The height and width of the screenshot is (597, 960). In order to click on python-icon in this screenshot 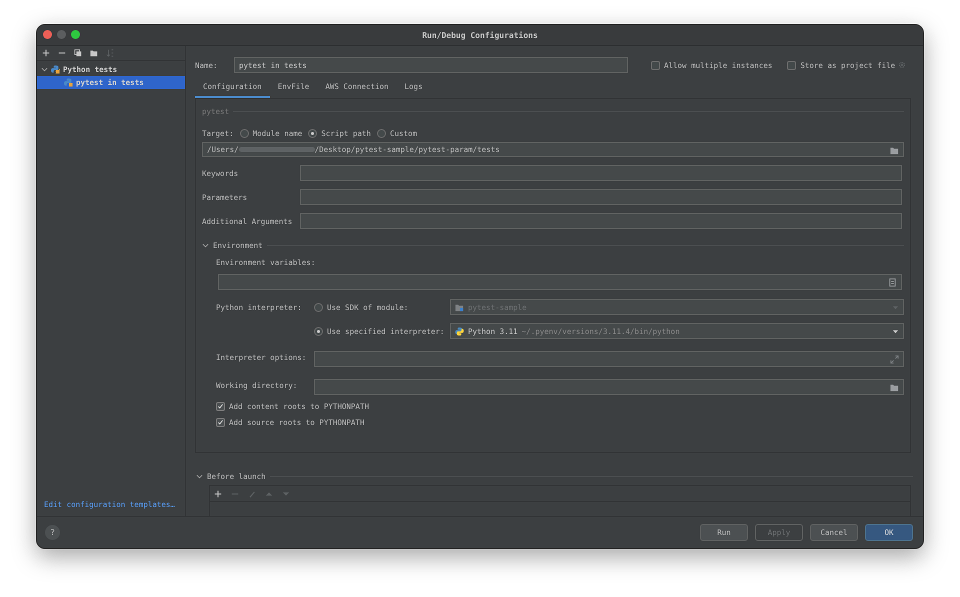, I will do `click(459, 331)`.